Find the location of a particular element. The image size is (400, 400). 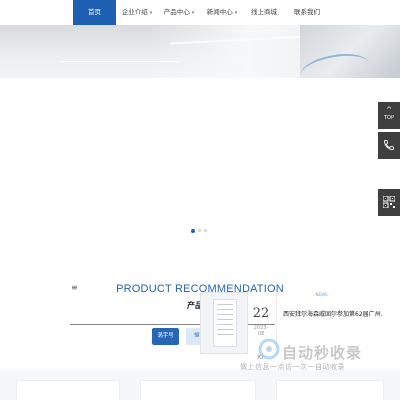

nav-item-home: 首页 is located at coordinates (94, 12).